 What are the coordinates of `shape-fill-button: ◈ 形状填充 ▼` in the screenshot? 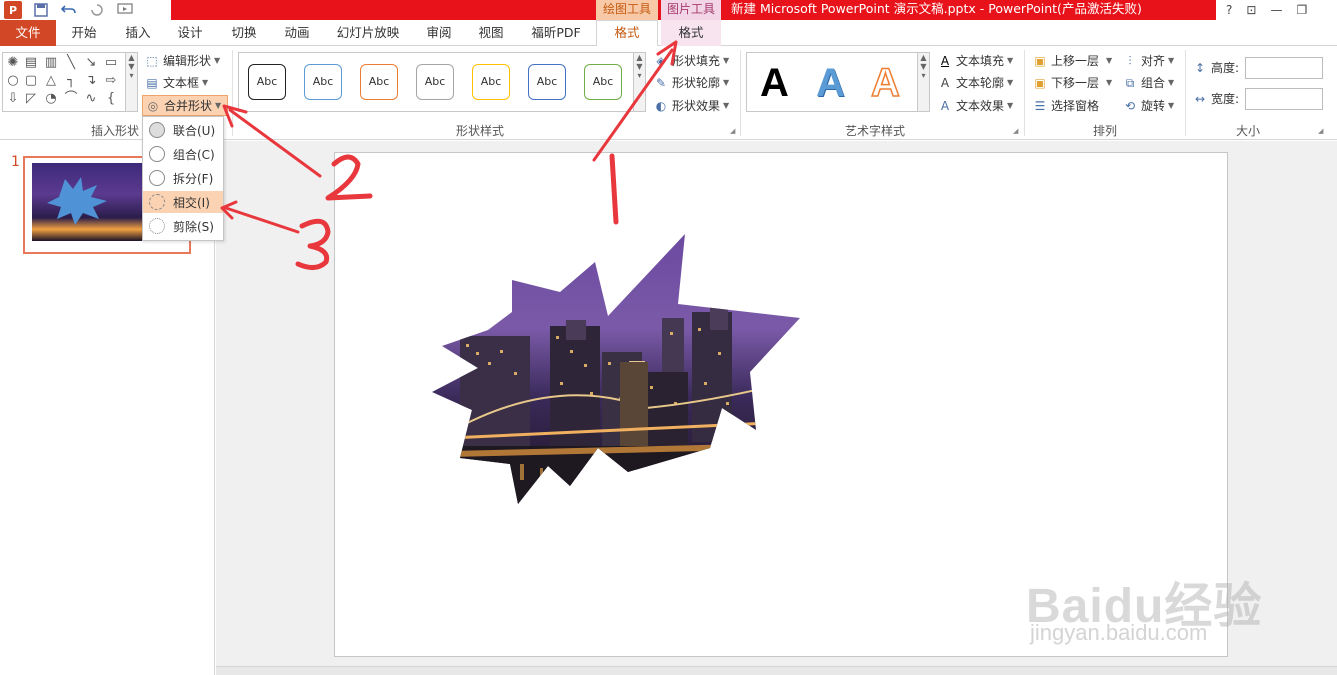 It's located at (691, 61).